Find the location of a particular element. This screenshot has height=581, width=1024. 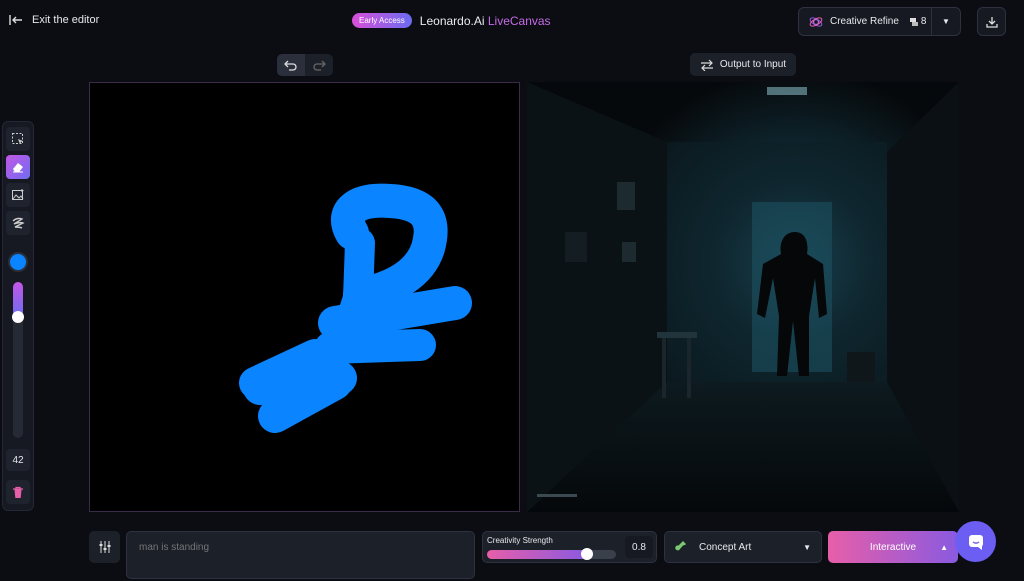

prompt-input is located at coordinates (300, 555).